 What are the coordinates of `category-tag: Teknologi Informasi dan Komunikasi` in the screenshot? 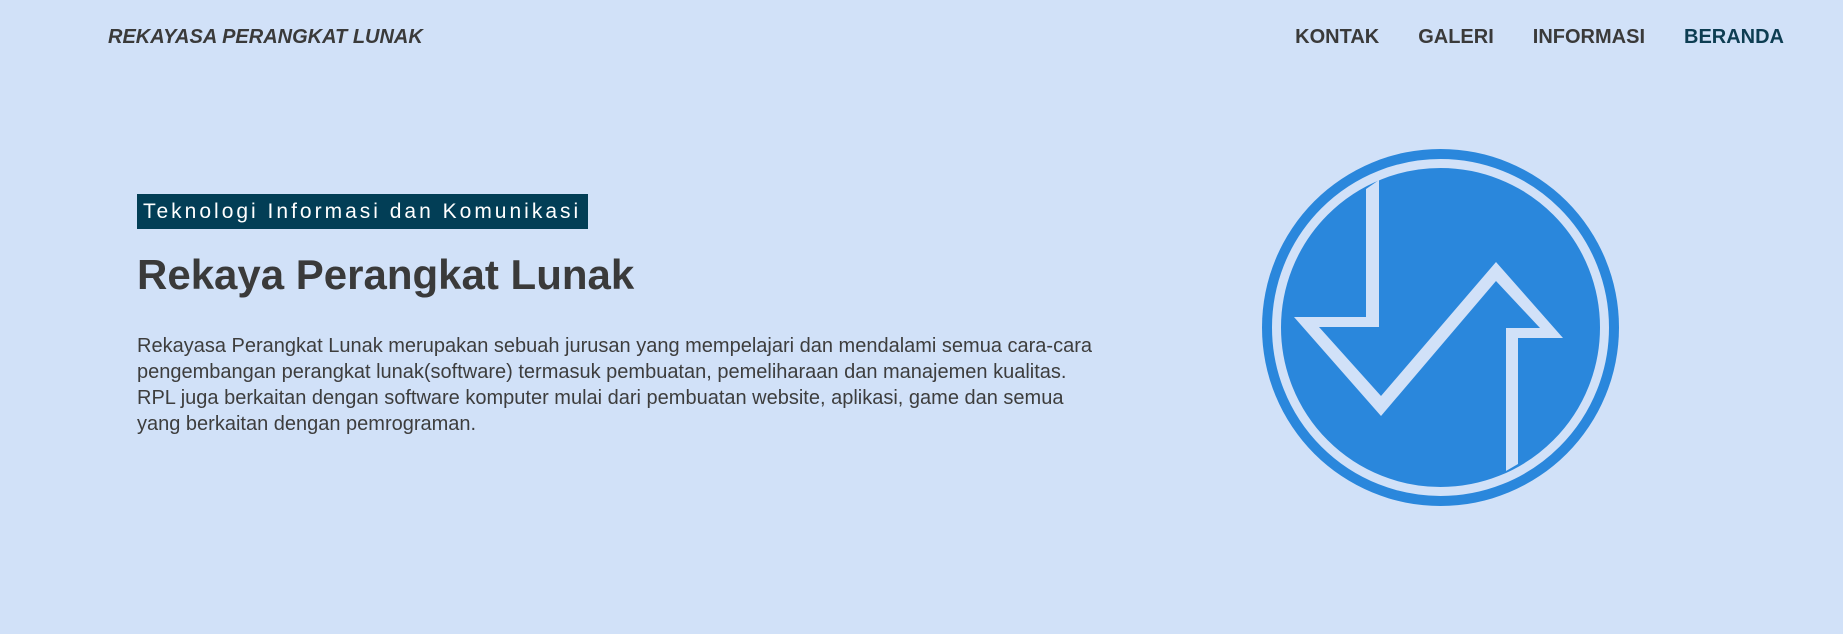 It's located at (363, 211).